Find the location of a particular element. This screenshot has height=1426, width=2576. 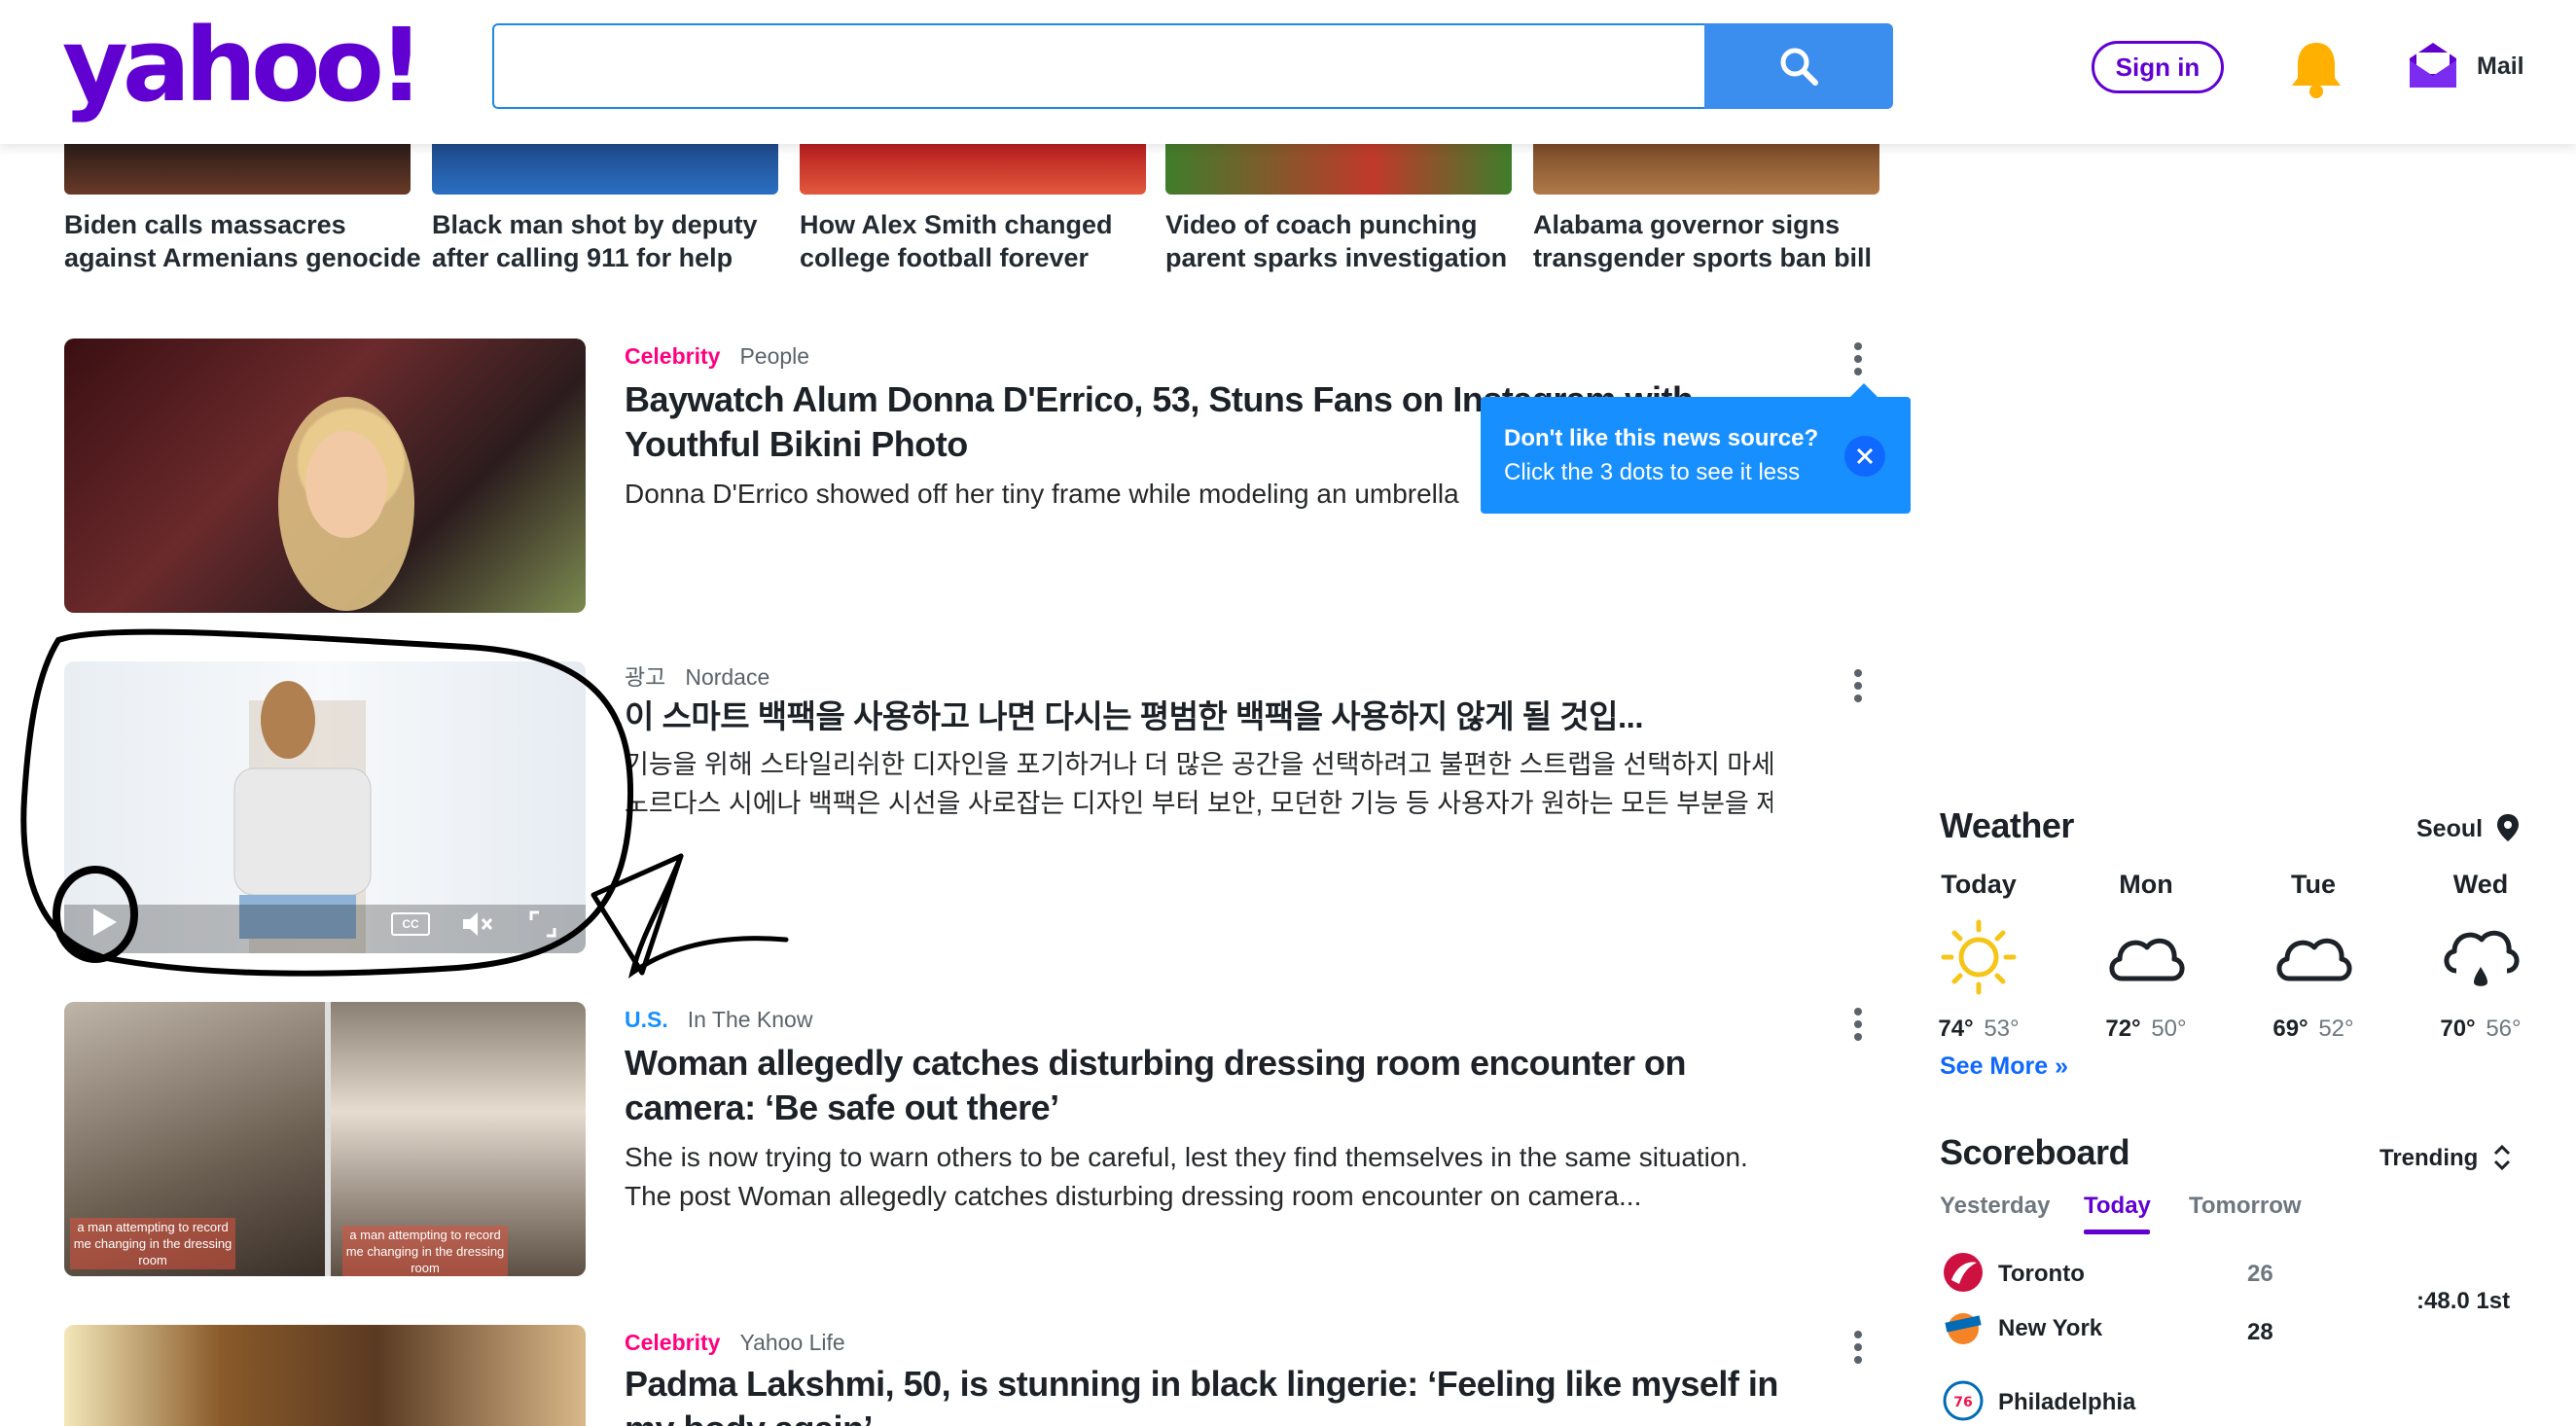

mail-icon is located at coordinates (2433, 65).